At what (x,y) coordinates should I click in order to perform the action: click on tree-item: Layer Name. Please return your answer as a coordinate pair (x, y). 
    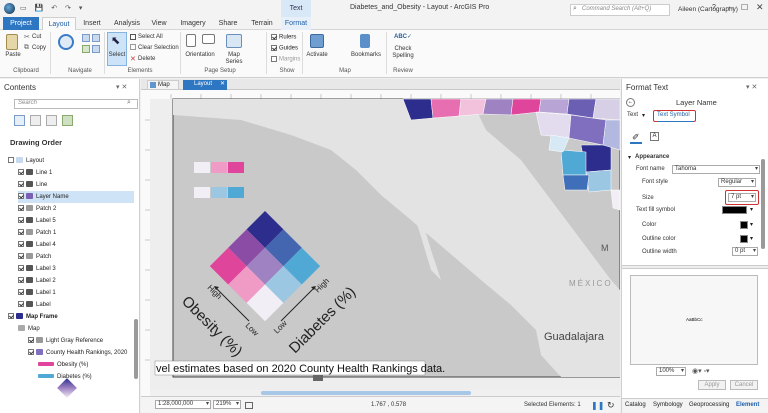
    Looking at the image, I should click on (76, 197).